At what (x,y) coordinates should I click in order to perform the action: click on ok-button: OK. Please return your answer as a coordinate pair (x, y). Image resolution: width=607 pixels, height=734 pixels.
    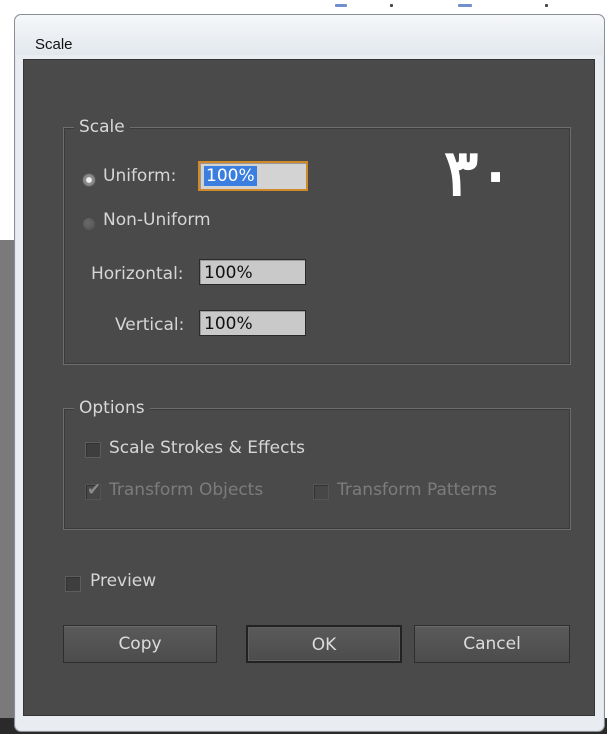
    Looking at the image, I should click on (324, 644).